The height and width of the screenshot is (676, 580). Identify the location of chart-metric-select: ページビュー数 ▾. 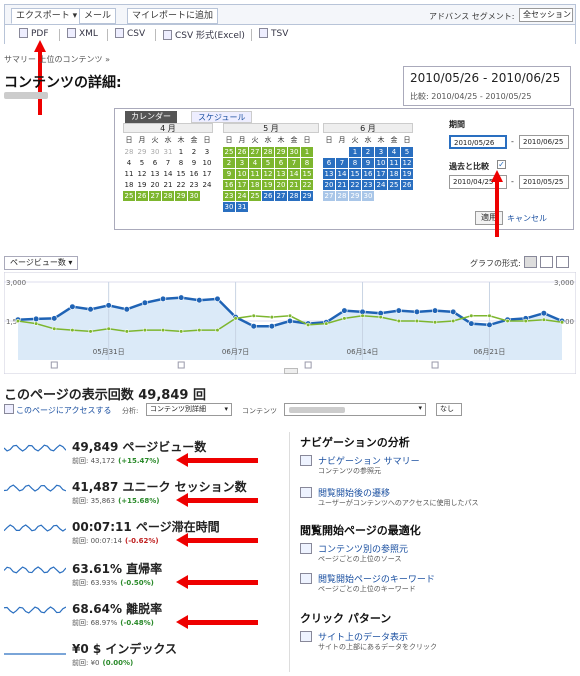
(41, 263).